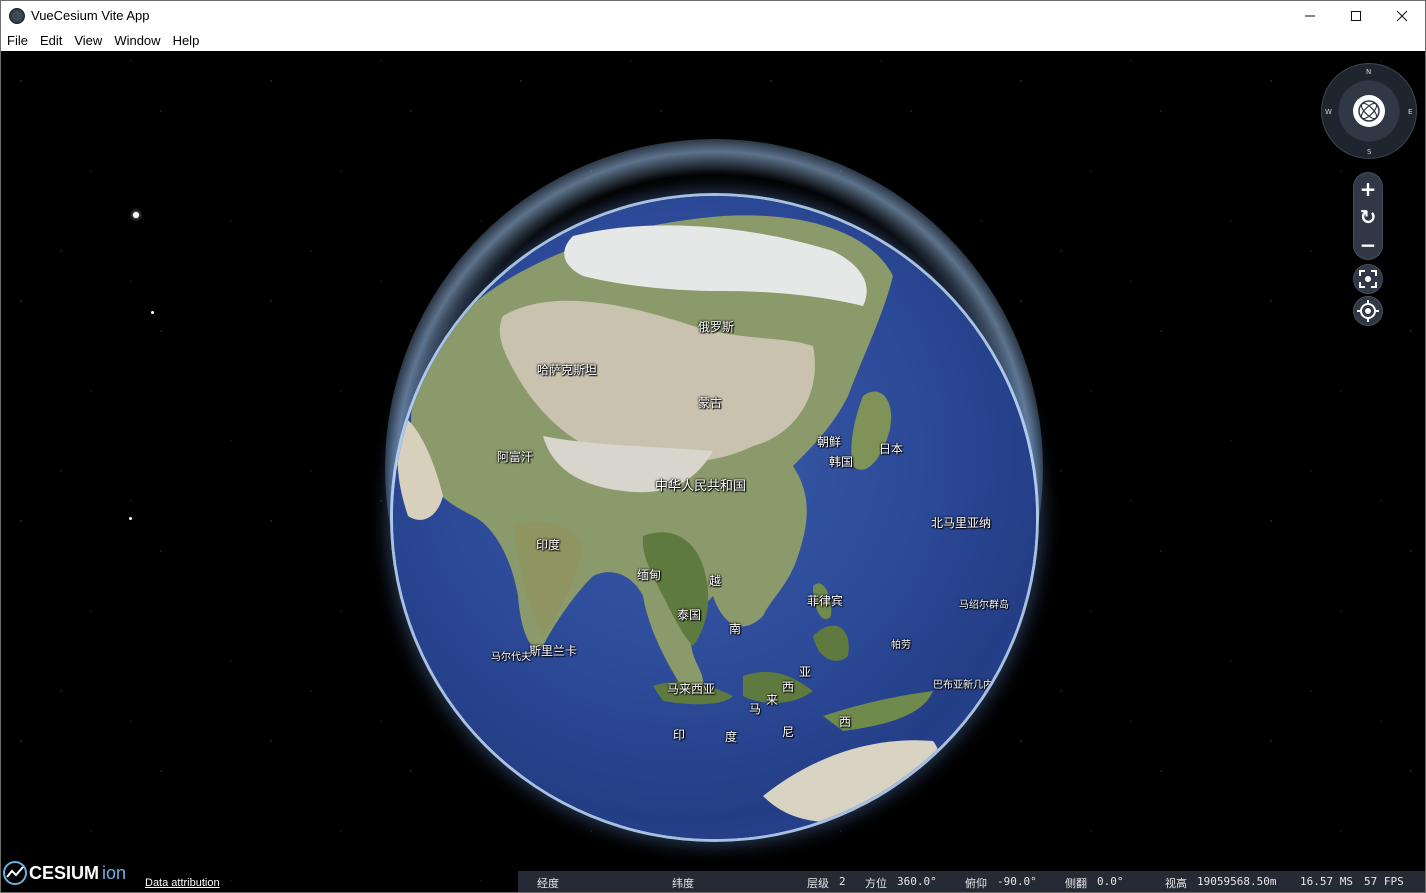 The image size is (1426, 893). I want to click on label-indonesia-4: 西, so click(845, 722).